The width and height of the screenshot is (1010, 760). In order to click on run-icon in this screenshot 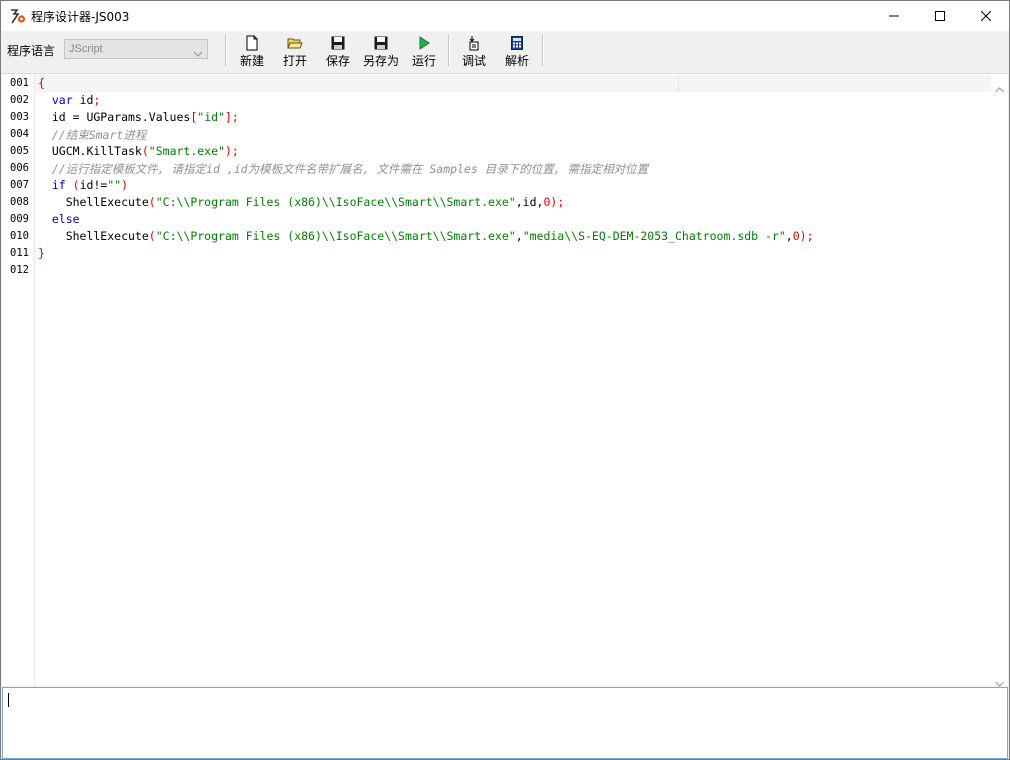, I will do `click(424, 43)`.